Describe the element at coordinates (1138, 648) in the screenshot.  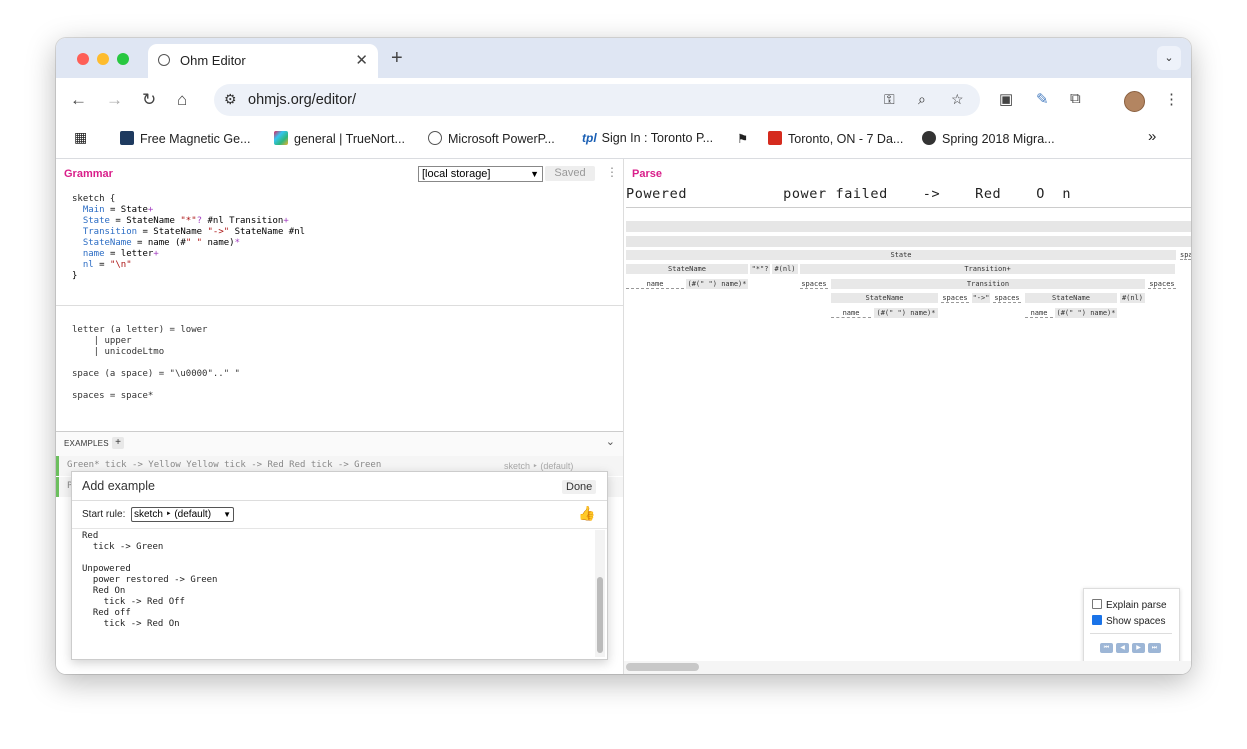
I see `step-forward-icon: ▶` at that location.